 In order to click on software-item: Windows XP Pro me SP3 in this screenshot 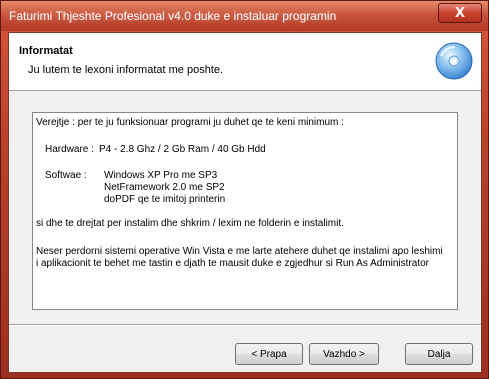, I will do `click(161, 175)`.